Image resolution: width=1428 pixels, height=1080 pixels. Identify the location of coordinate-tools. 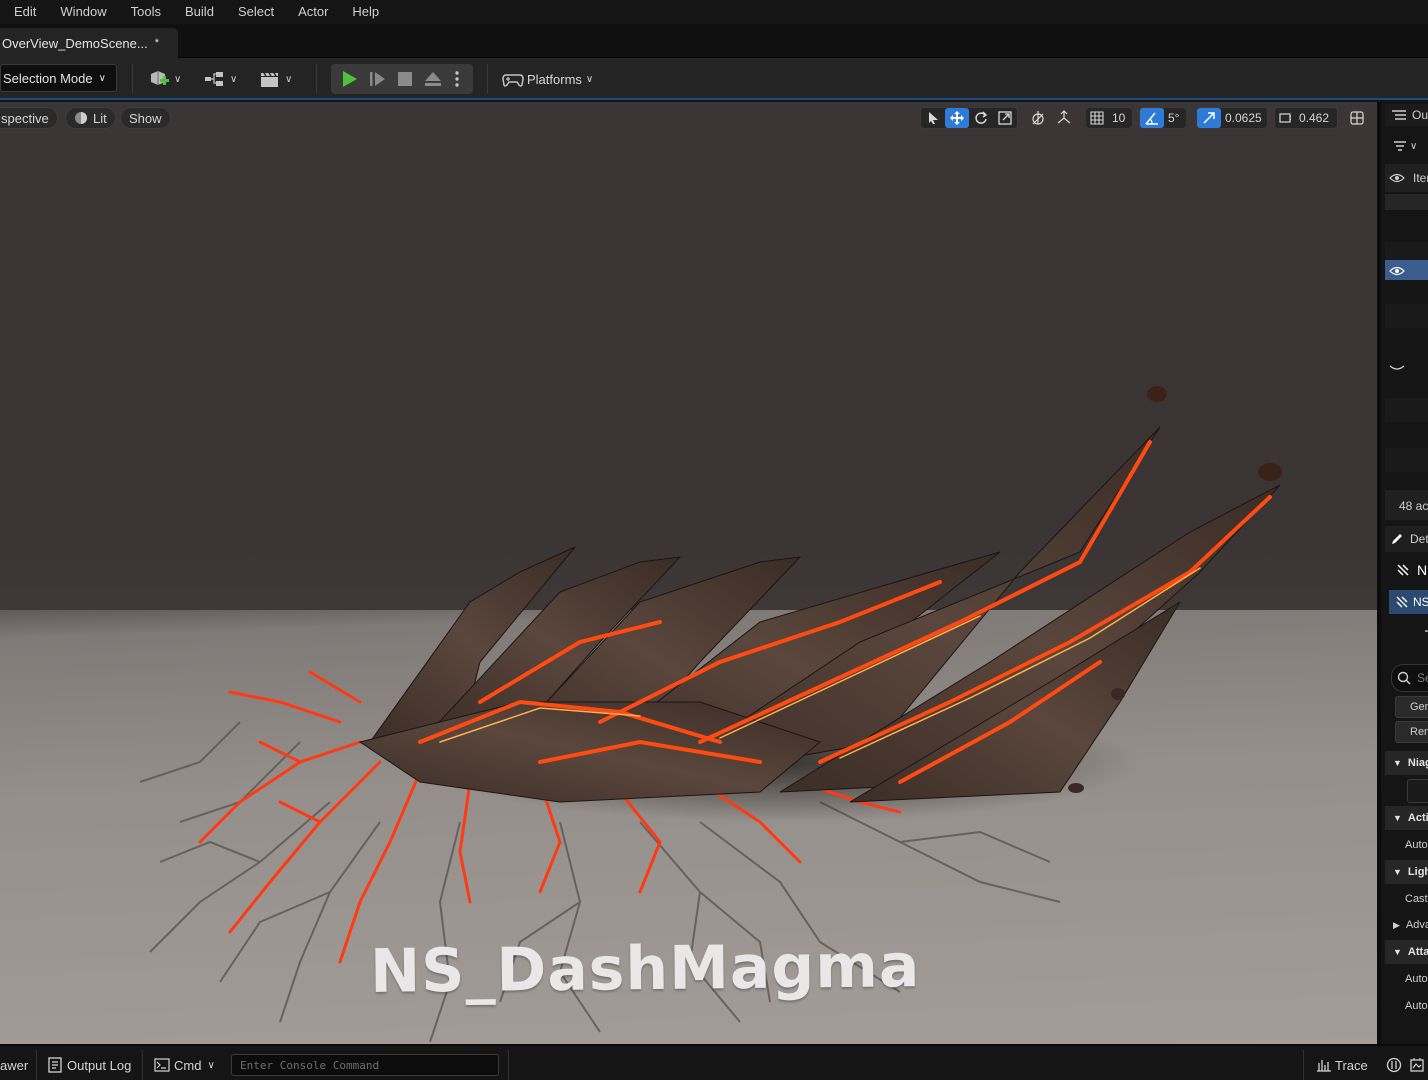
(1053, 118).